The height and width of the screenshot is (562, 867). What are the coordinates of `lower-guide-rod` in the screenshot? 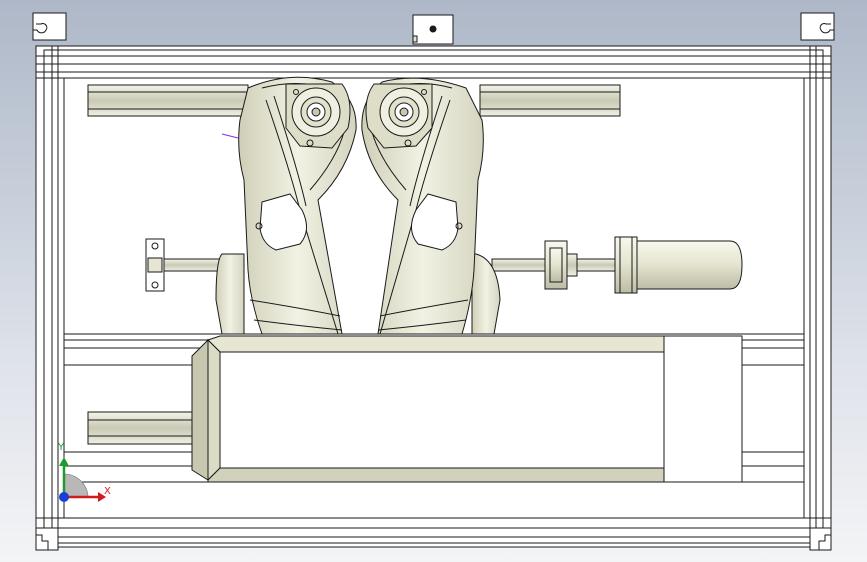 It's located at (144, 428).